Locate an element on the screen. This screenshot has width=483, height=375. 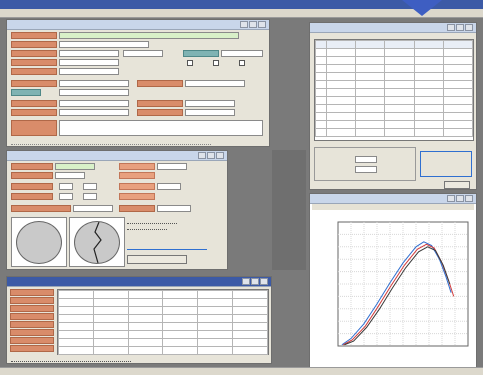
spec-field-7b is located at coordinates (90, 196).